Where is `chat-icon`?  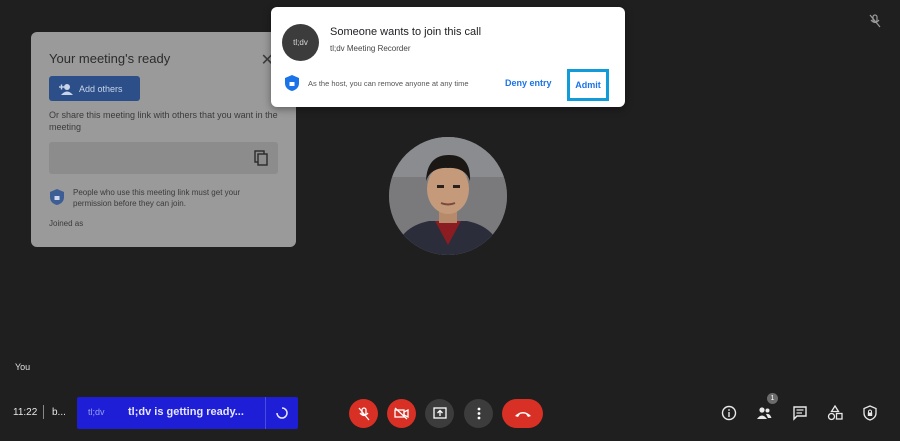 chat-icon is located at coordinates (800, 413).